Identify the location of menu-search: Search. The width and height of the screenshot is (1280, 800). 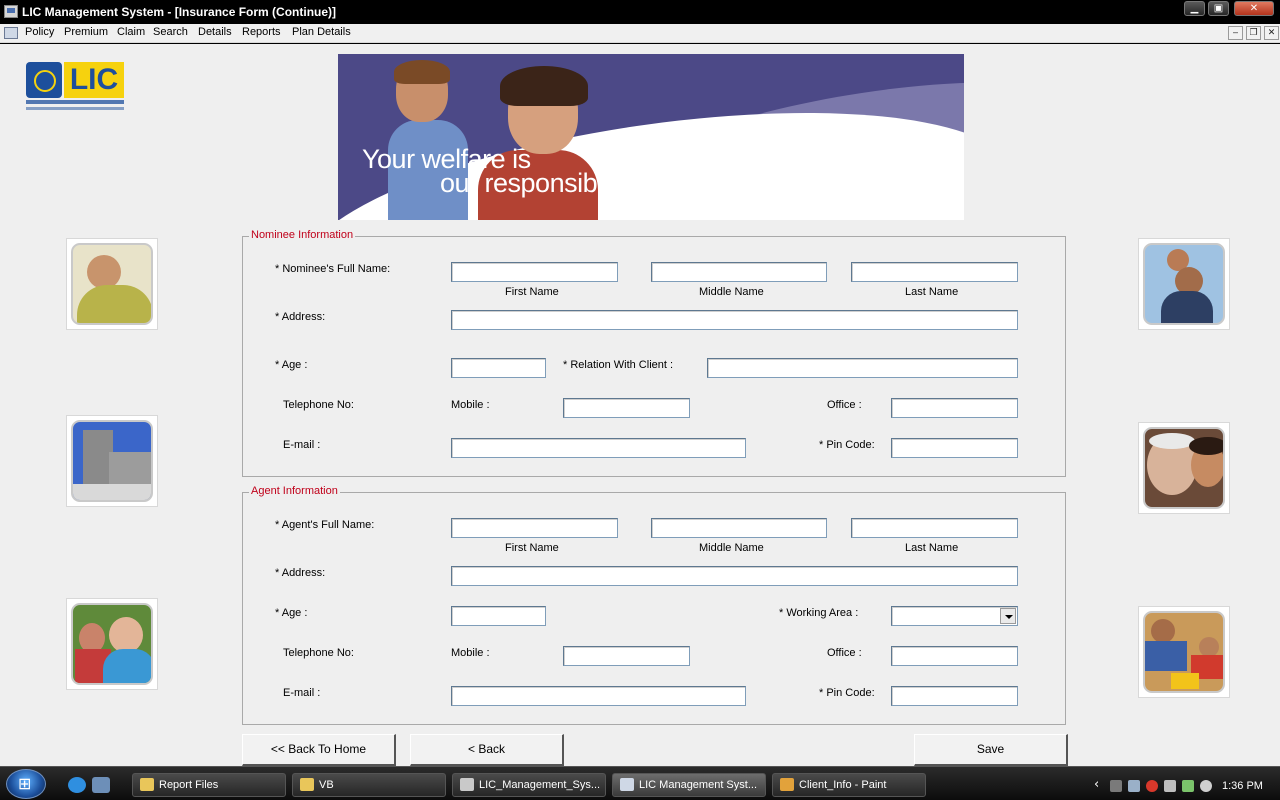
(170, 32).